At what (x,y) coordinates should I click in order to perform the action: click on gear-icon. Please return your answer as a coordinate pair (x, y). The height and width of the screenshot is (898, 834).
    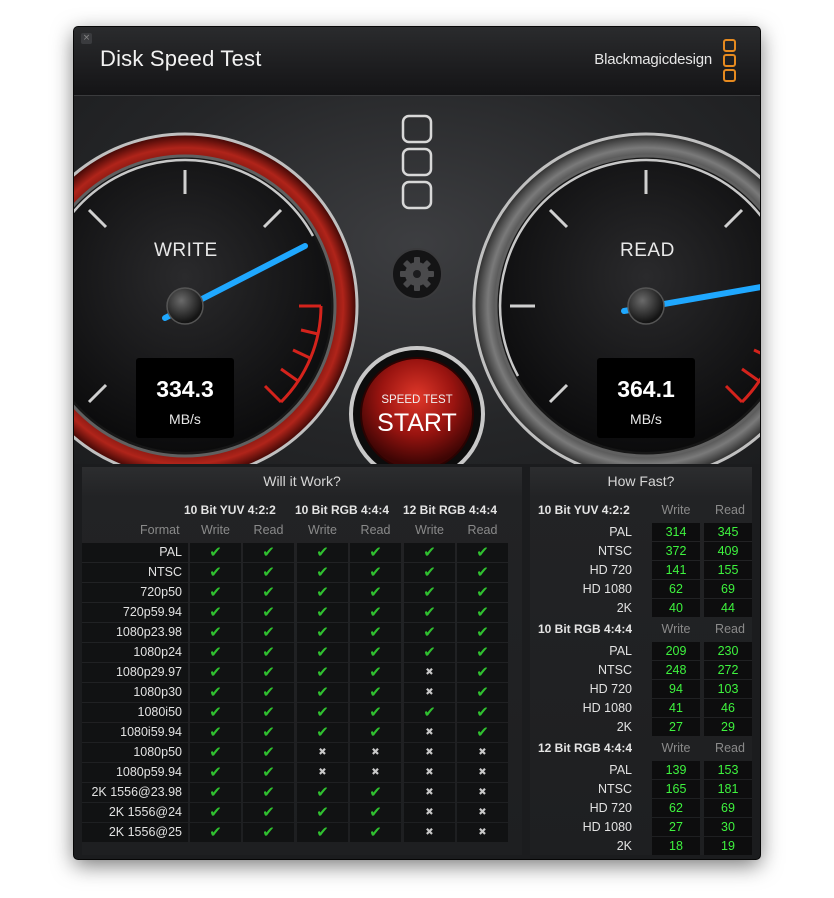
    Looking at the image, I should click on (417, 274).